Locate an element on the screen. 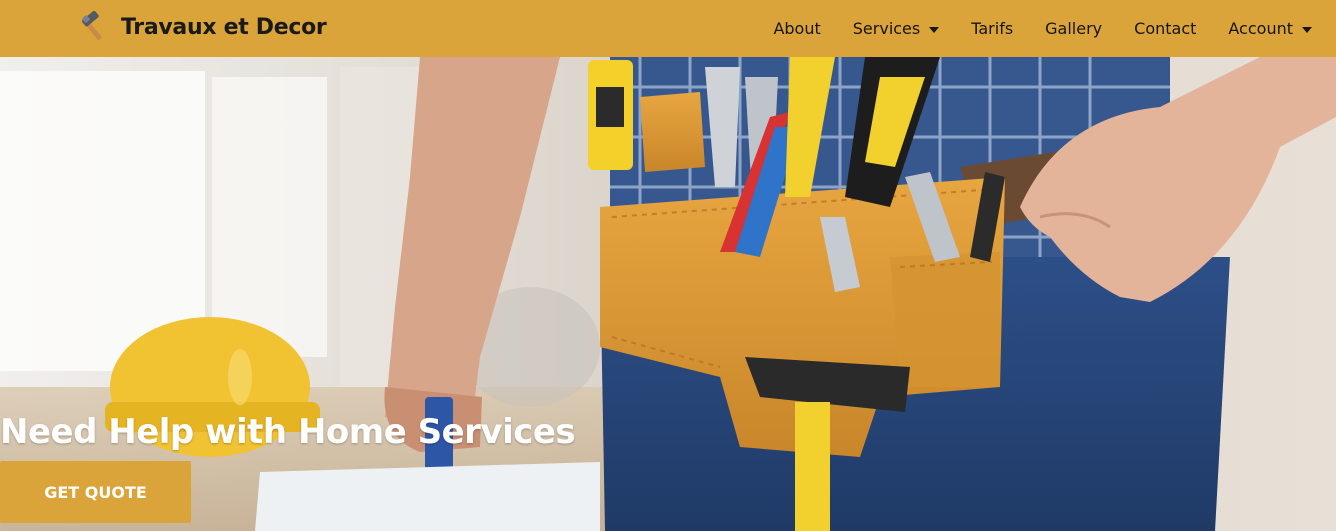  hammer-icon is located at coordinates (94, 26).